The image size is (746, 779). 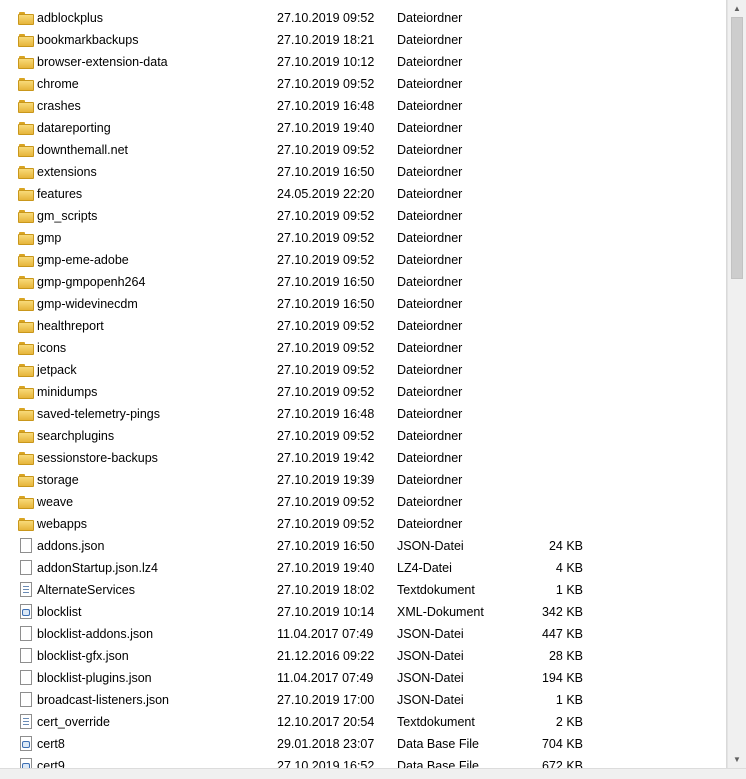 I want to click on file-row: gm_scripts 27.10.2019 09:52 Dateiordner, so click(x=363, y=216).